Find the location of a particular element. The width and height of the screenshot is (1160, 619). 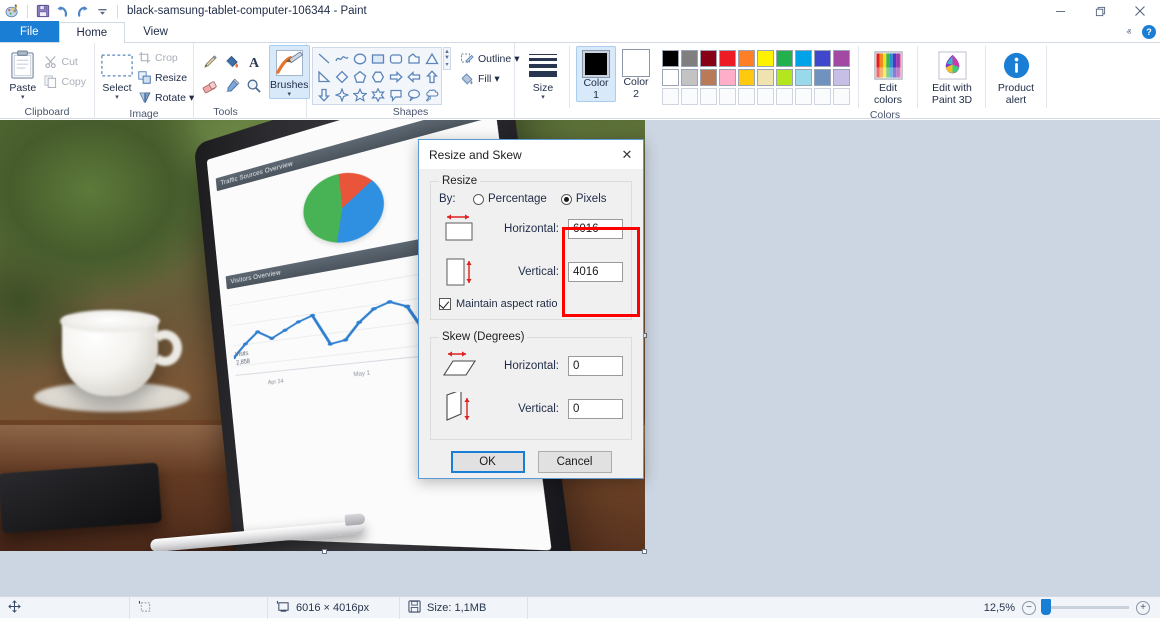

fill-with-color-icon is located at coordinates (232, 62).